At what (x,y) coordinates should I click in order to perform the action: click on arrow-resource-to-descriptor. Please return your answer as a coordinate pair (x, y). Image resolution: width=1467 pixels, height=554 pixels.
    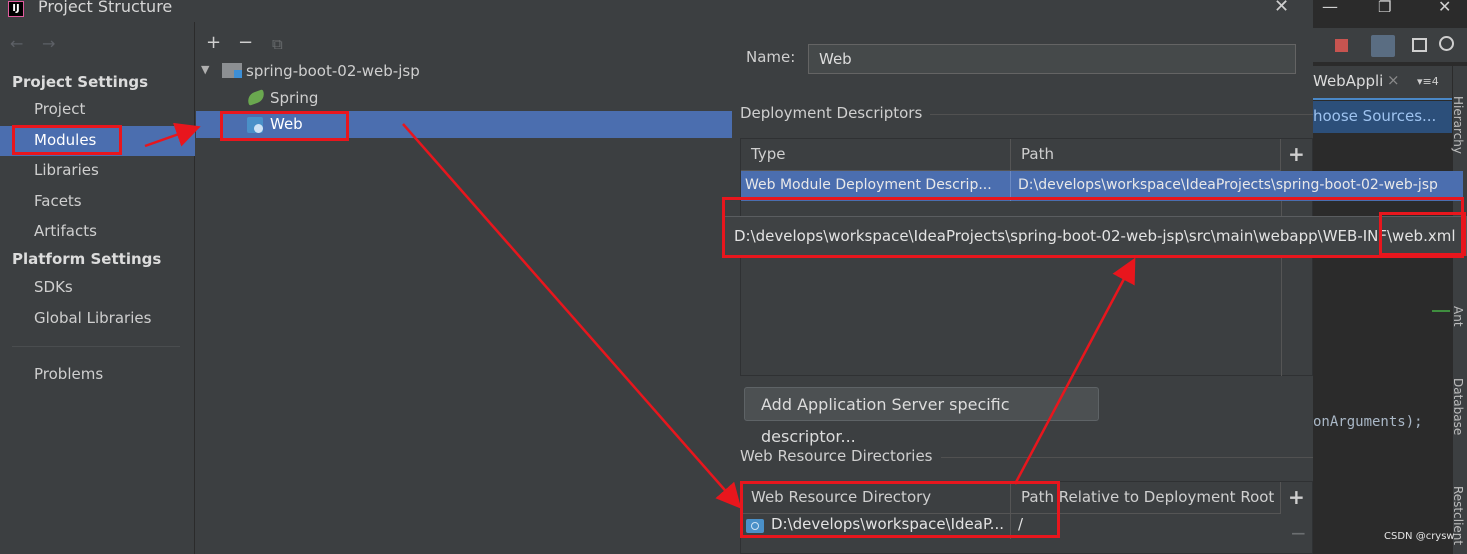
    Looking at the image, I should click on (1074, 371).